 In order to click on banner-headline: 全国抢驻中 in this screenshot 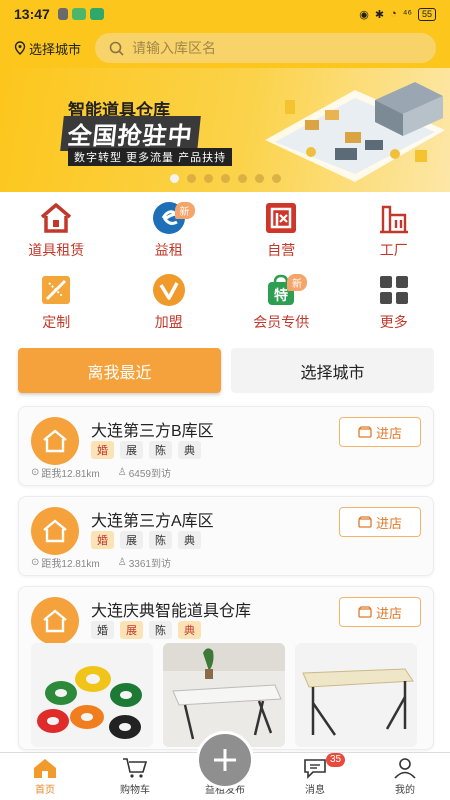, I will do `click(130, 133)`.